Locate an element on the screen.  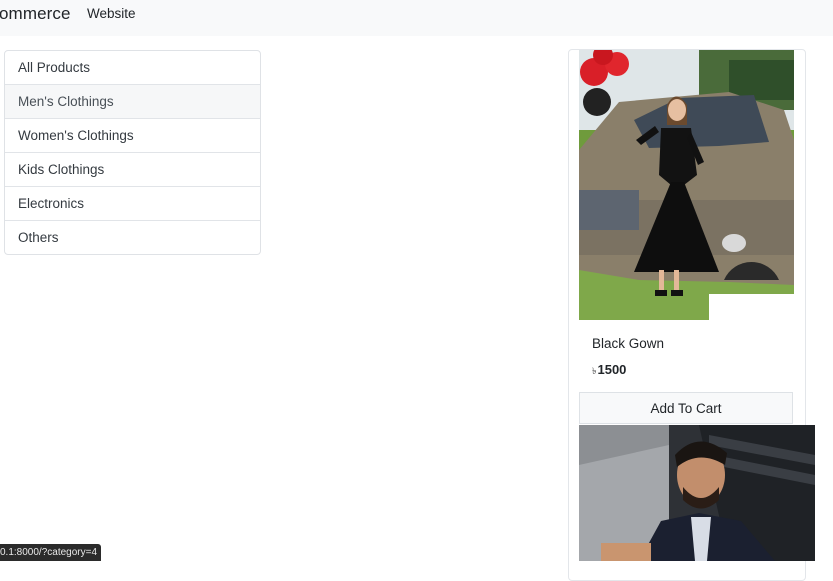
category-item-electronics: Electronics is located at coordinates (132, 203).